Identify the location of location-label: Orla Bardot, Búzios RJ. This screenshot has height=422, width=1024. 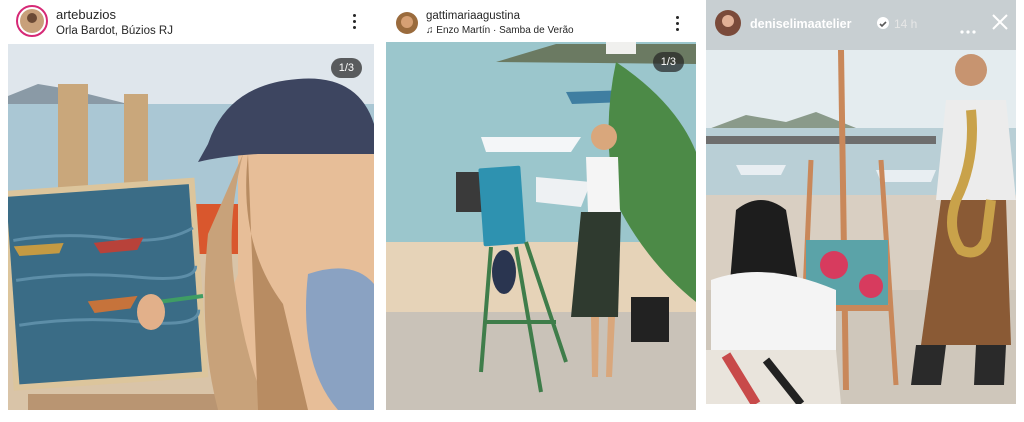
(114, 31).